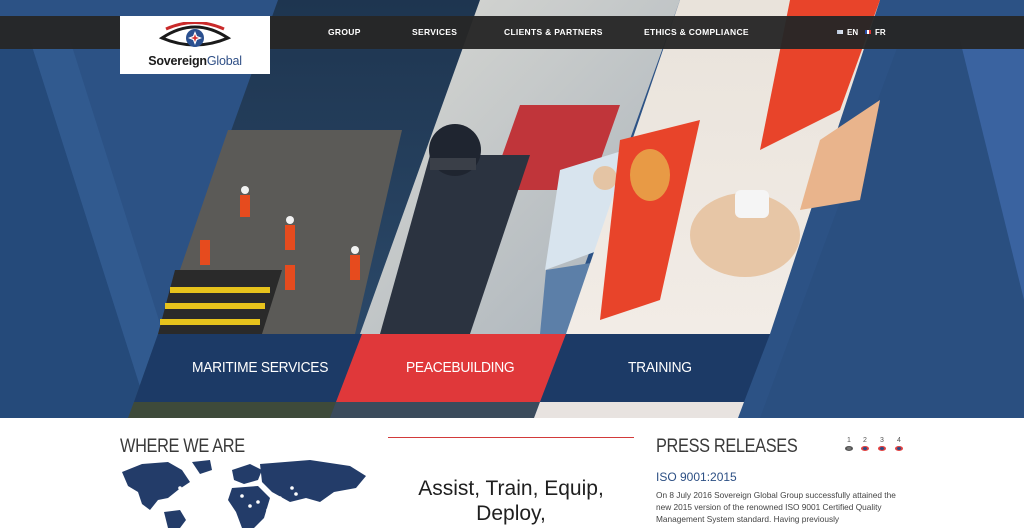  What do you see at coordinates (899, 444) in the screenshot?
I see `press-page-4: 4` at bounding box center [899, 444].